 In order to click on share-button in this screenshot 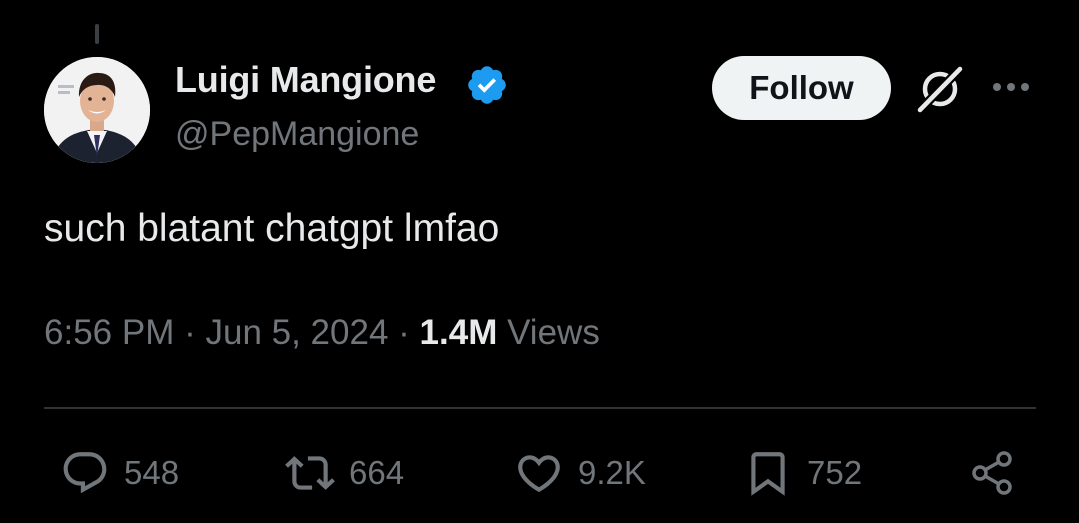, I will do `click(993, 473)`.